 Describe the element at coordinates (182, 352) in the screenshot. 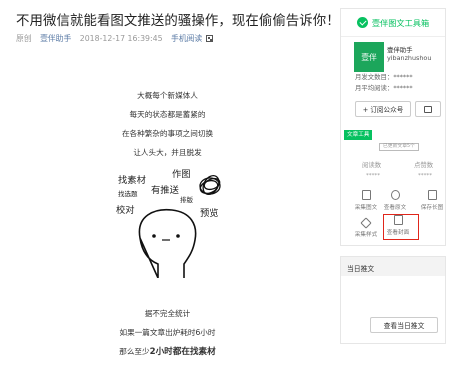

I see `stats-line-bold: 2小时都在找素材` at that location.